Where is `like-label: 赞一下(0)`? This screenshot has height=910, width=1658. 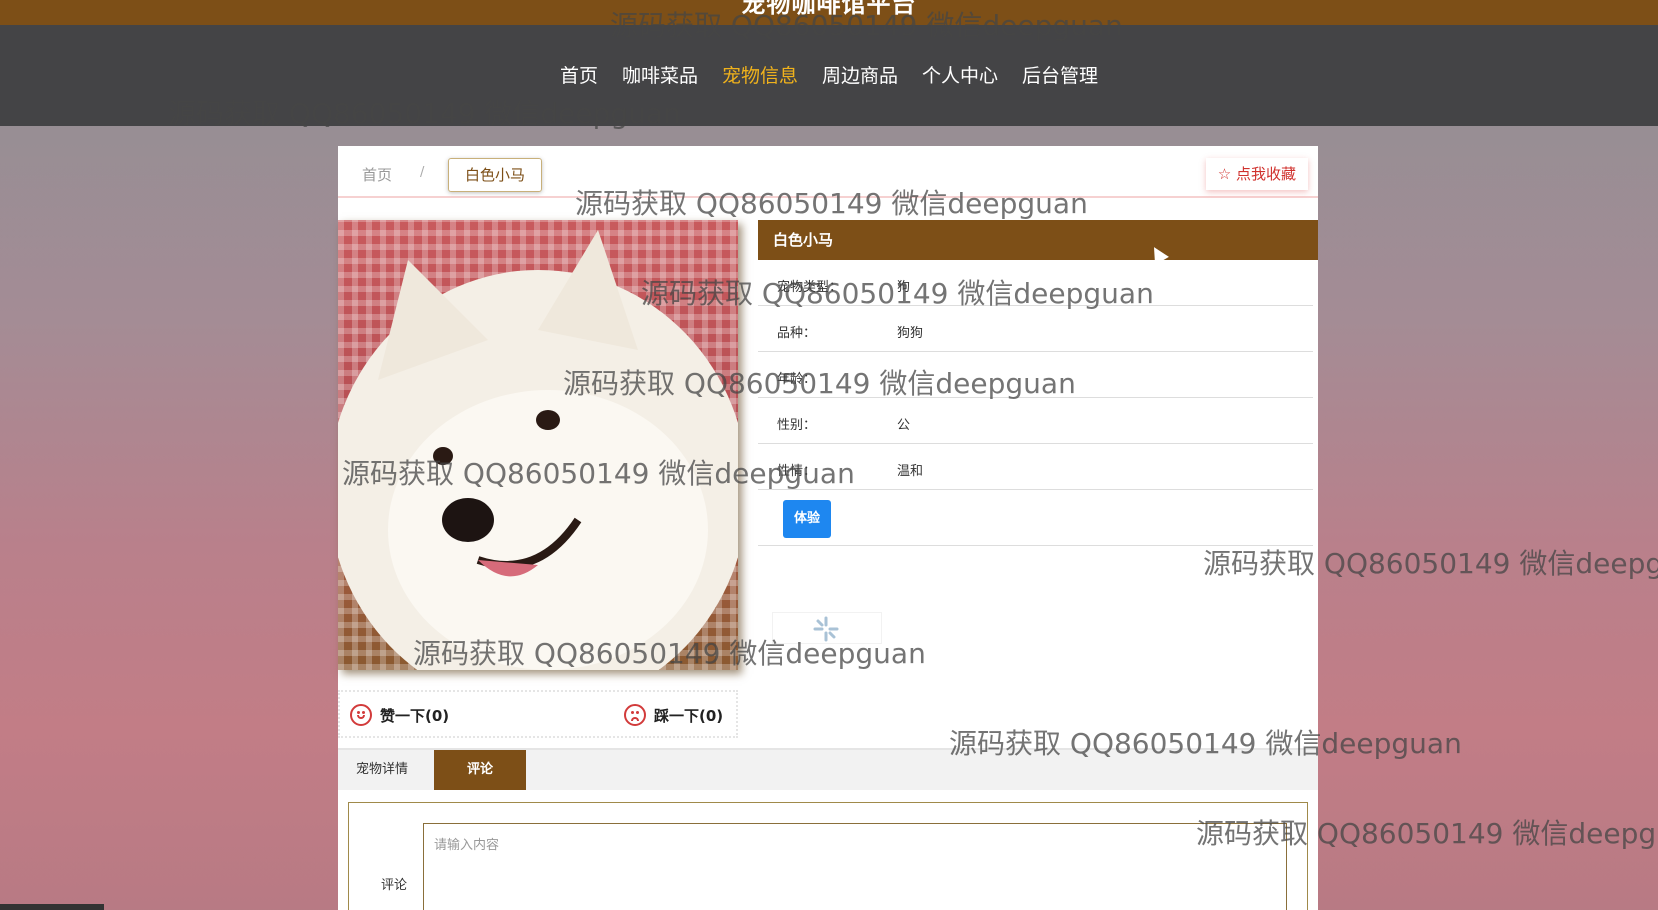 like-label: 赞一下(0) is located at coordinates (415, 715).